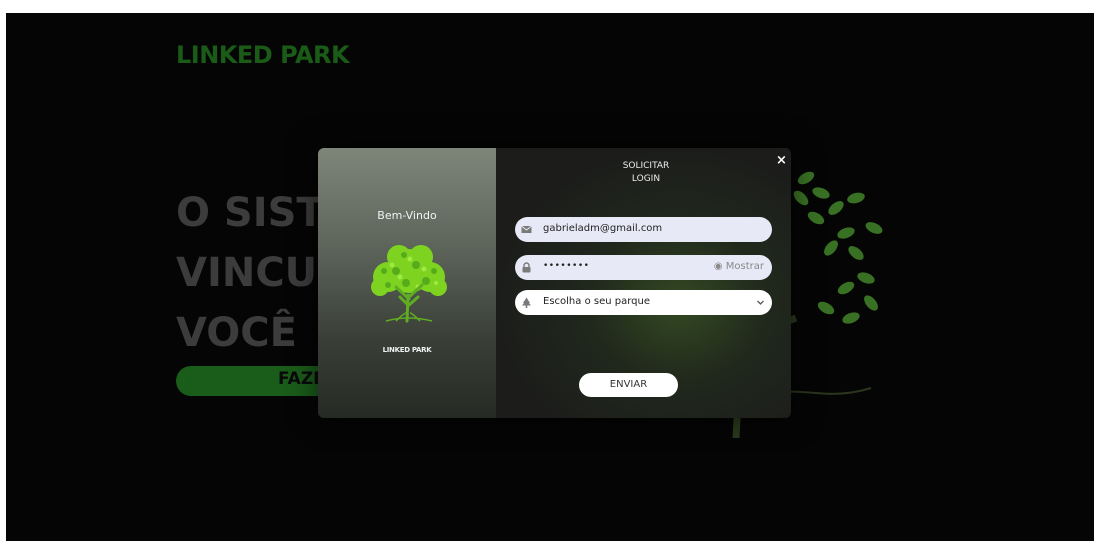 The width and height of the screenshot is (1094, 545). What do you see at coordinates (251, 213) in the screenshot?
I see `hero-line-1: O SISTEMA` at bounding box center [251, 213].